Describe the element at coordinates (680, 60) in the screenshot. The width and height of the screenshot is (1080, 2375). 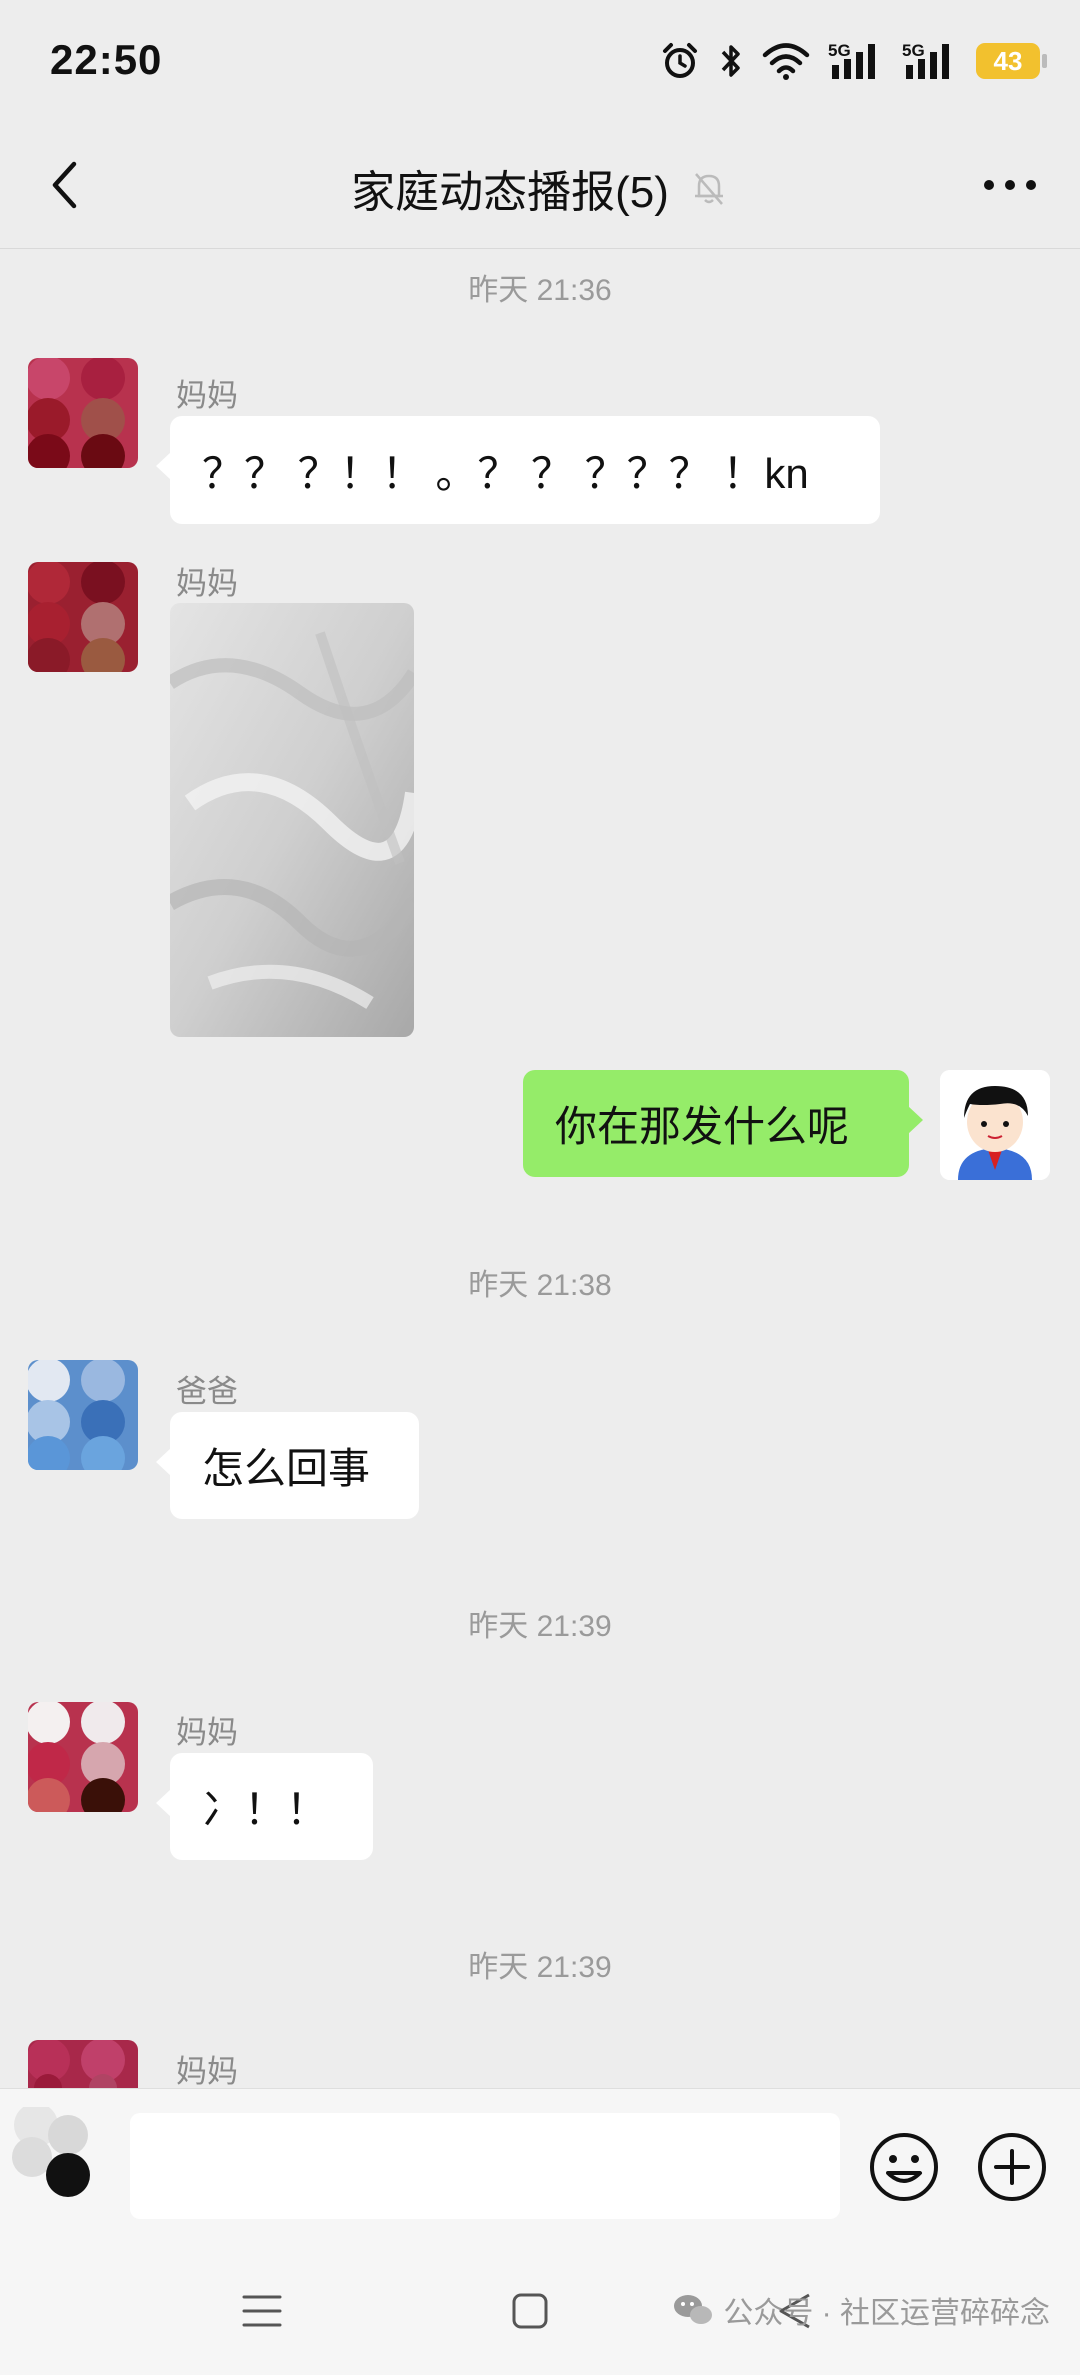
I see `alarm-icon` at that location.